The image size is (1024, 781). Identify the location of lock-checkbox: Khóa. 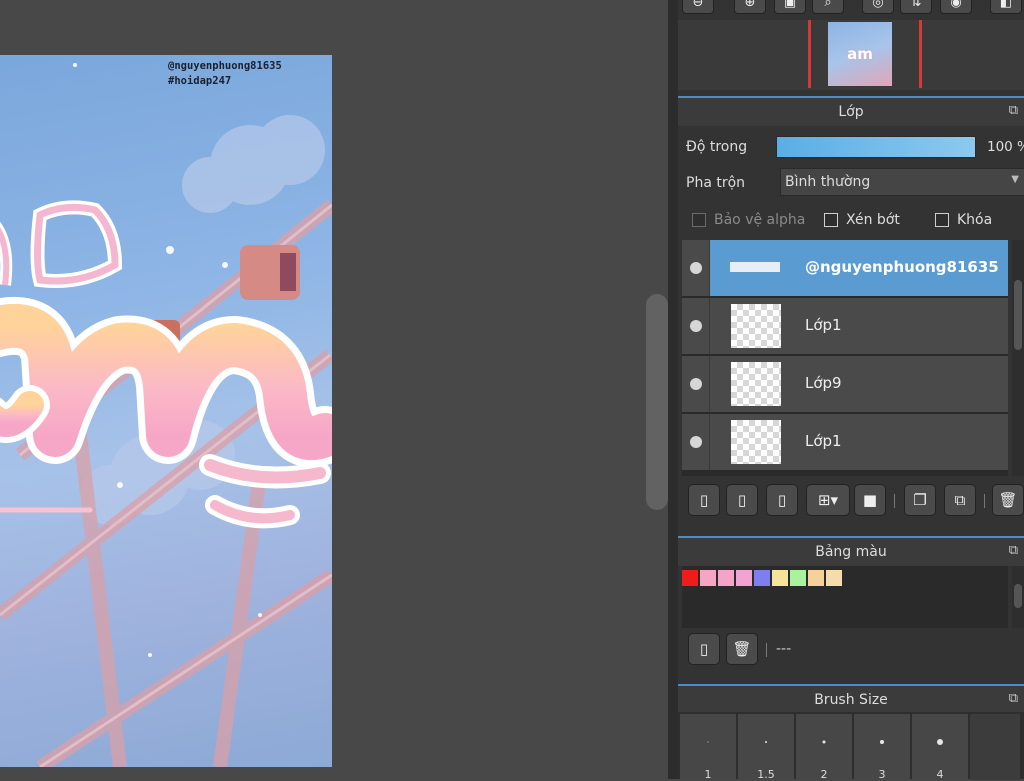
(963, 220).